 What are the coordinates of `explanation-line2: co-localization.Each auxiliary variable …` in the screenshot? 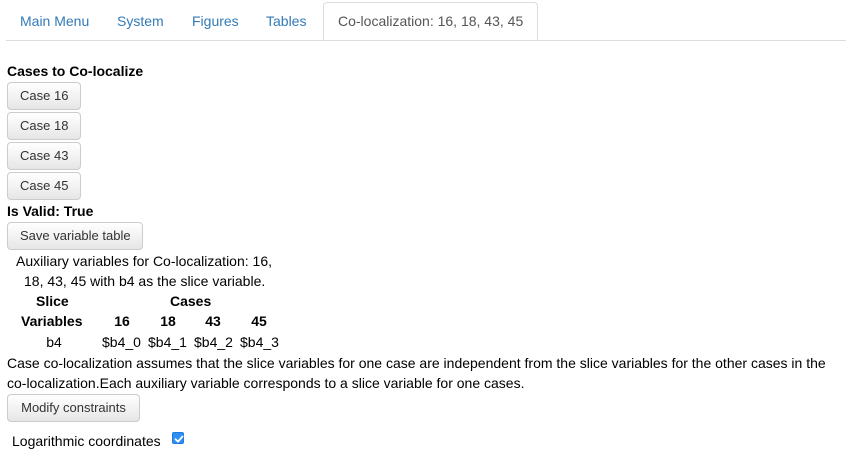 It's located at (266, 383).